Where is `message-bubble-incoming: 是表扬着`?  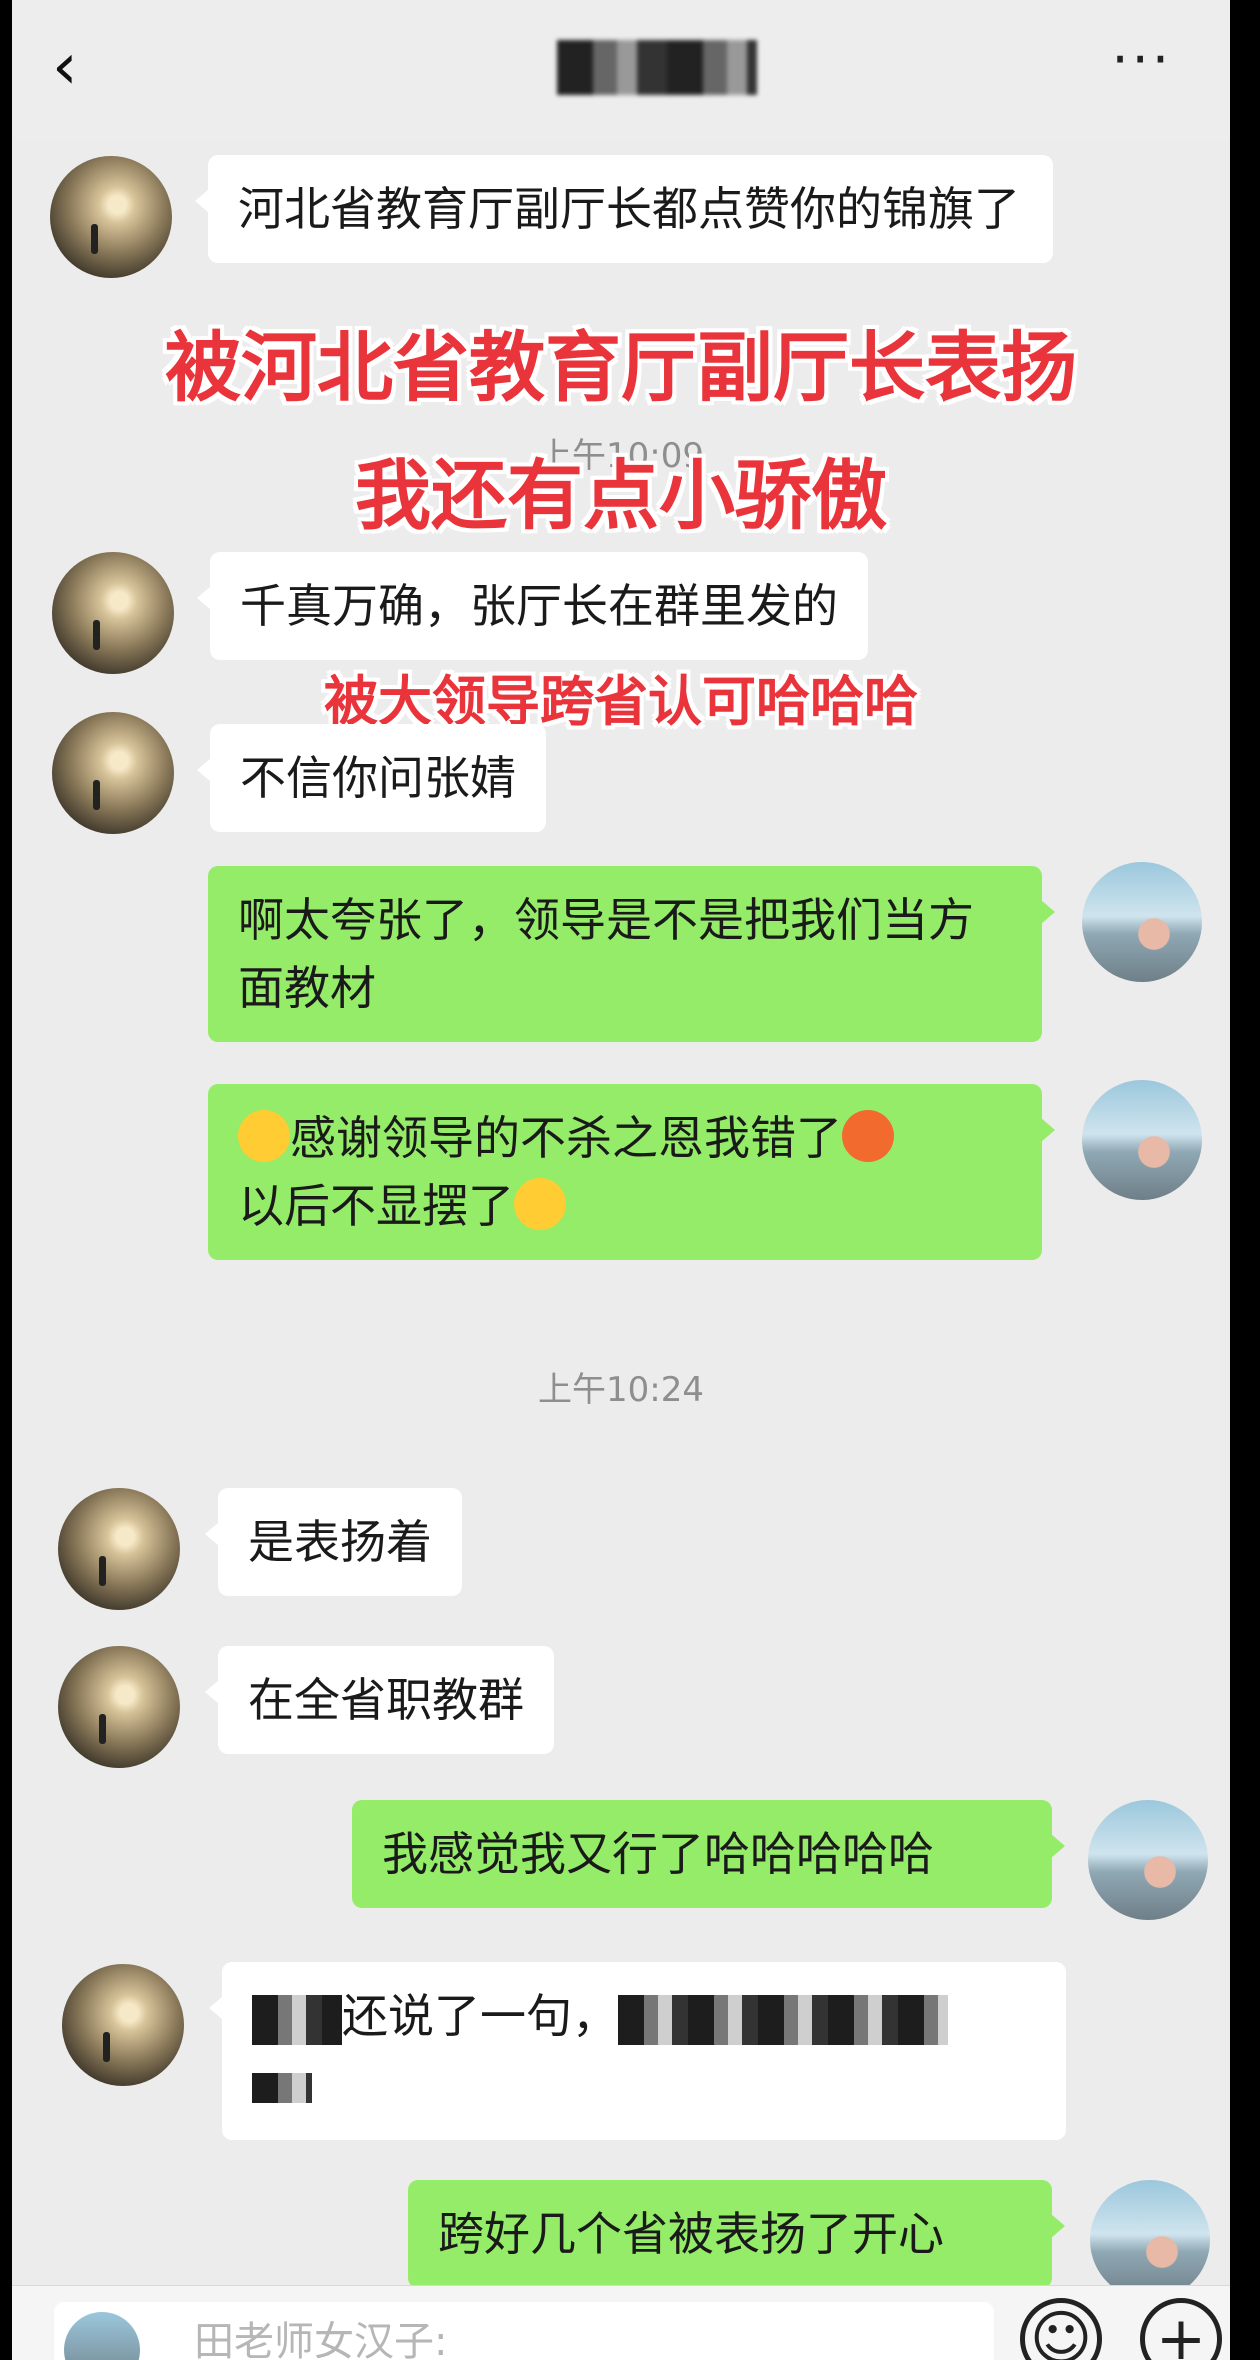 message-bubble-incoming: 是表扬着 is located at coordinates (333, 1542).